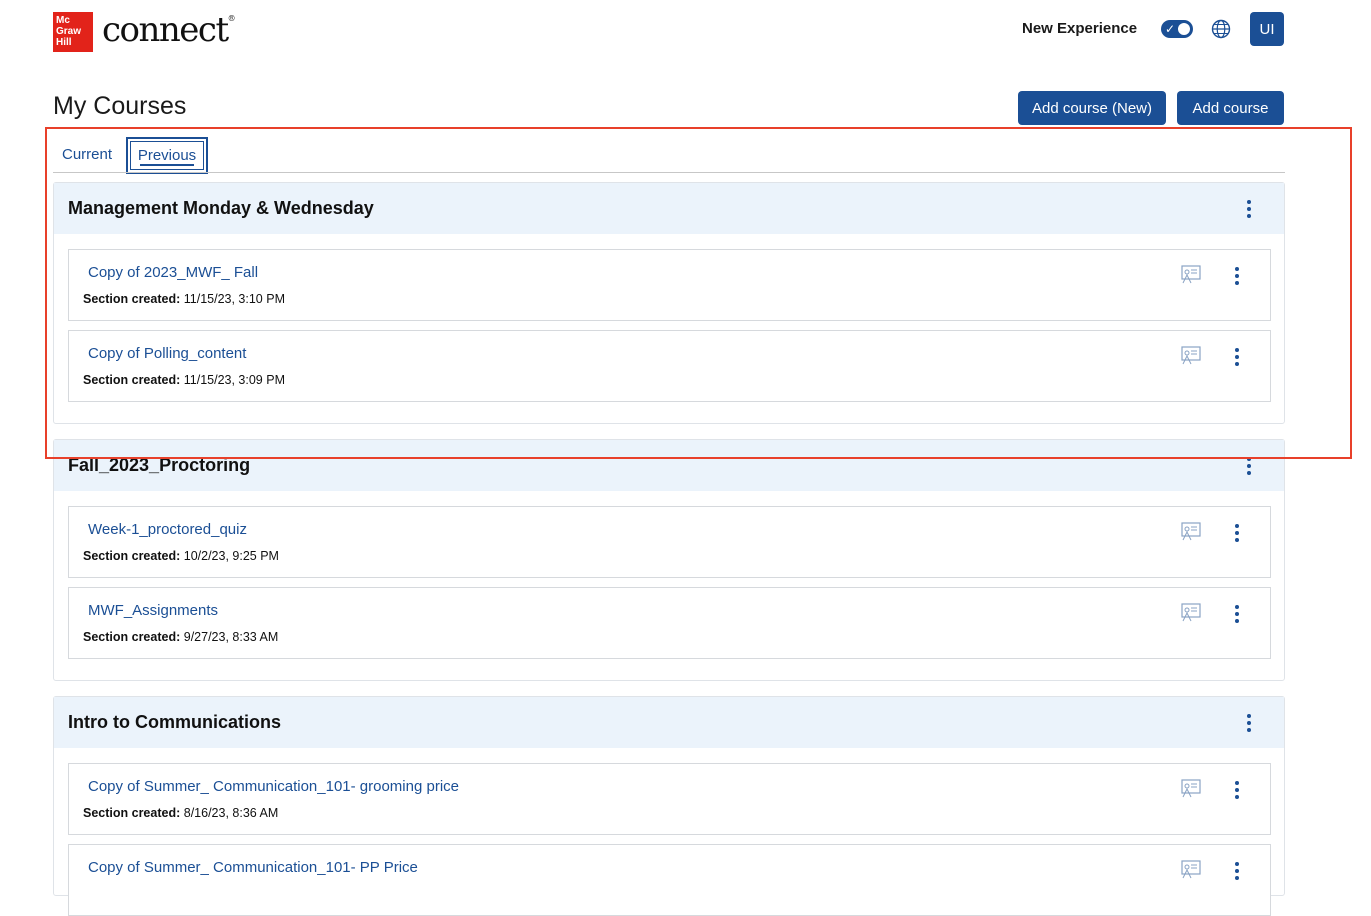 This screenshot has height=916, width=1371. Describe the element at coordinates (1080, 28) in the screenshot. I see `new-experience-label: New Experience` at that location.